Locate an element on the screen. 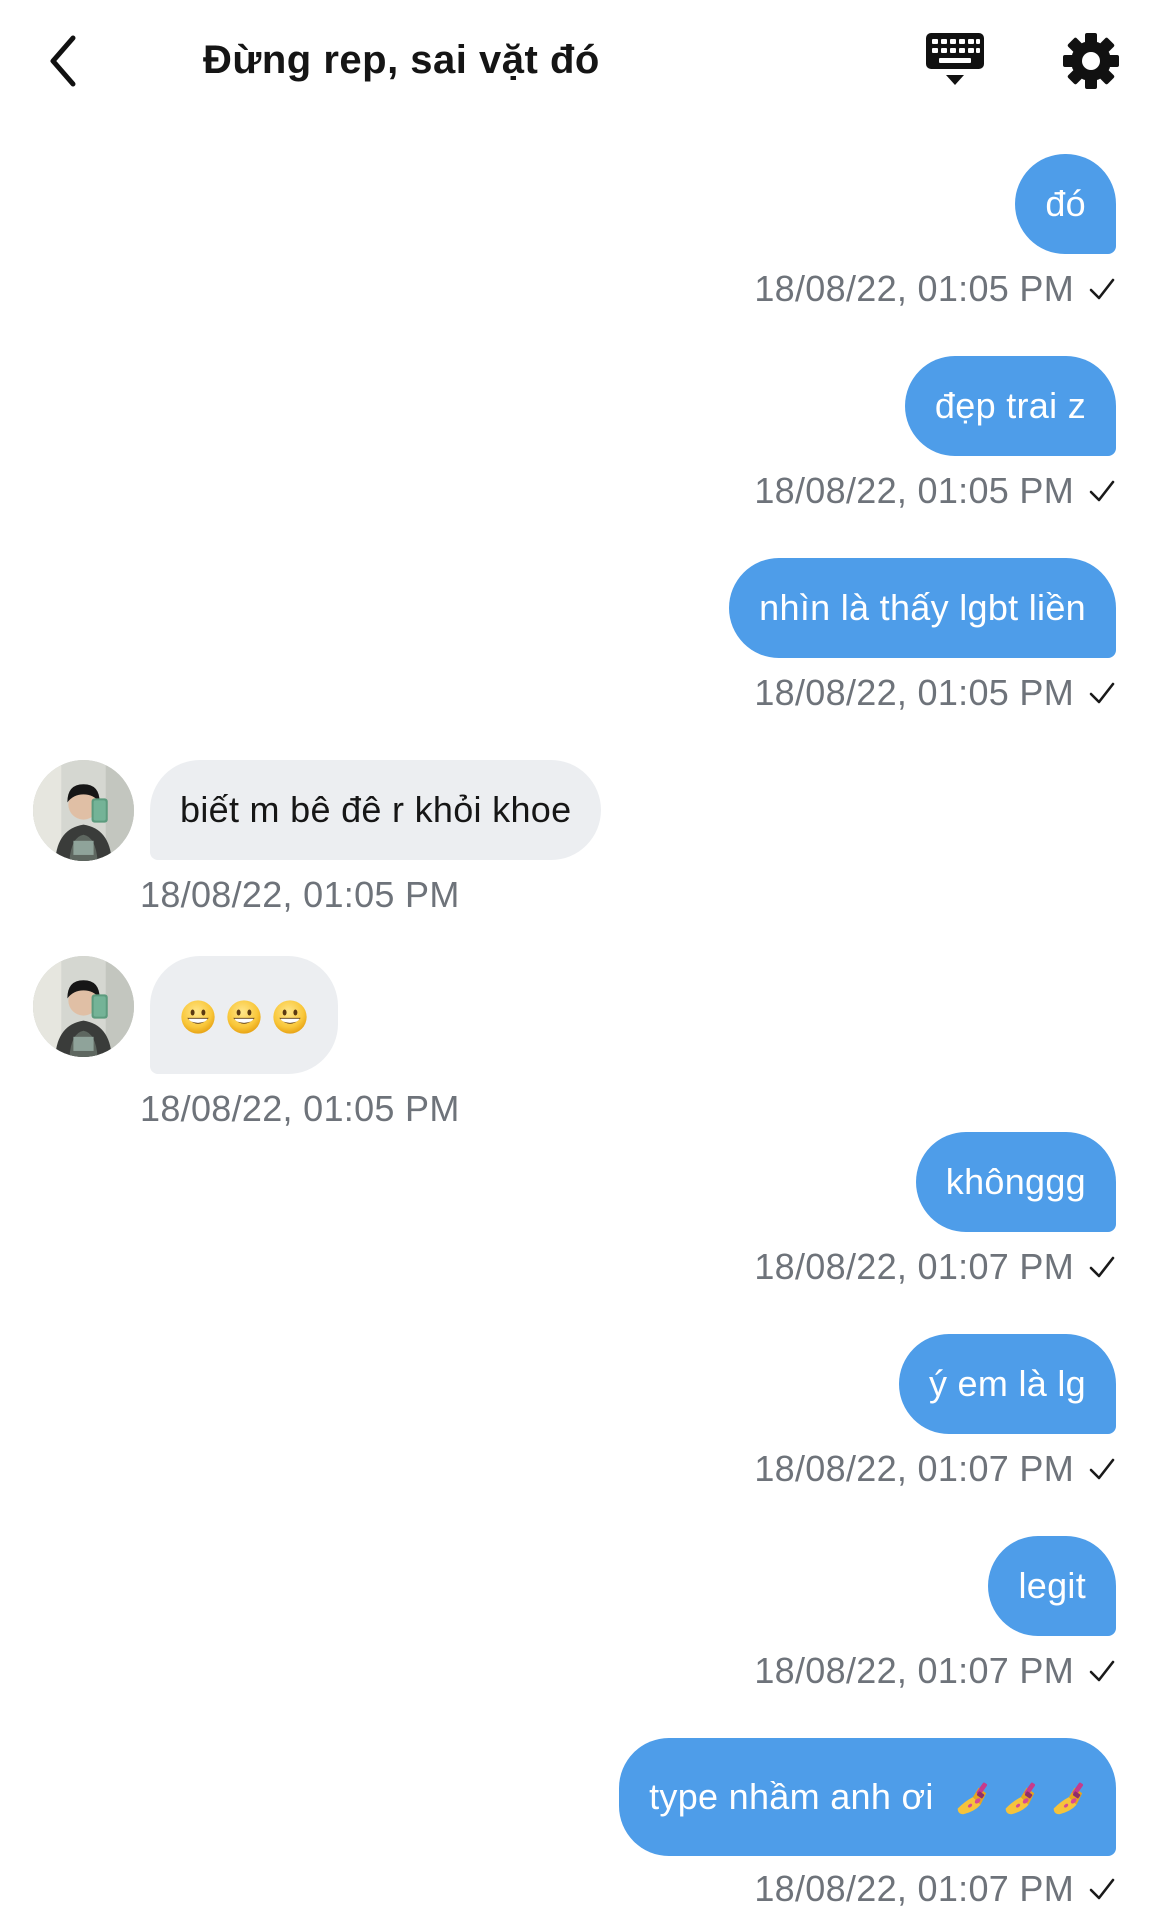 The image size is (1154, 1920). back-button is located at coordinates (63, 61).